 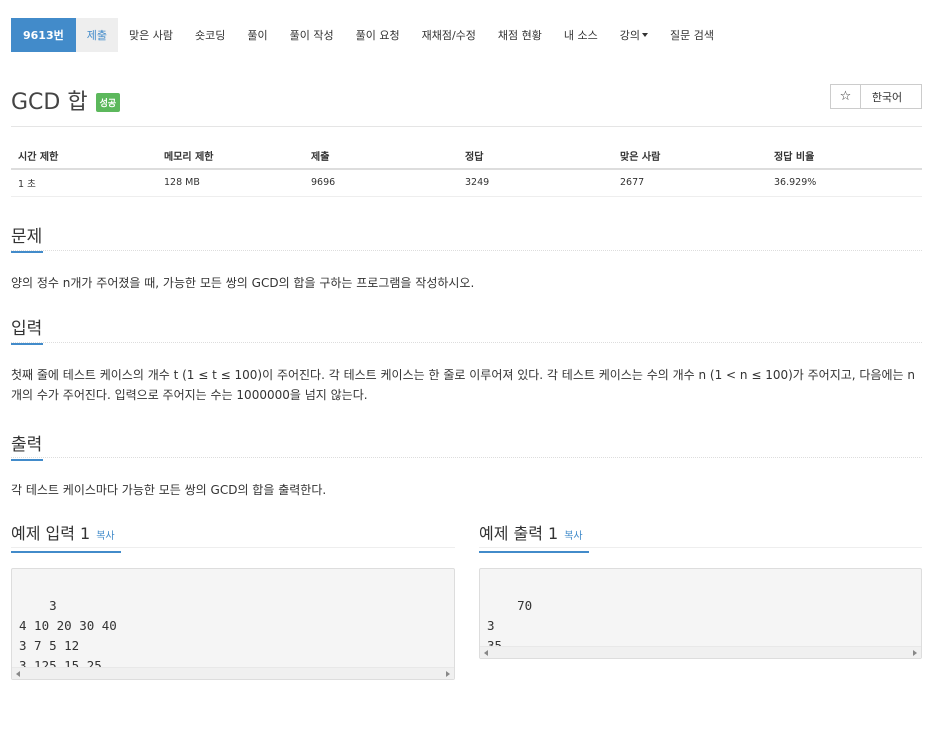 I want to click on tab-request-solution: 풀이 요청, so click(x=378, y=35).